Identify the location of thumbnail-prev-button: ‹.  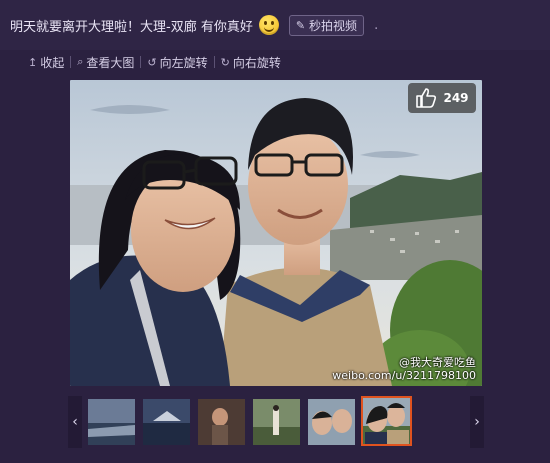
(75, 422).